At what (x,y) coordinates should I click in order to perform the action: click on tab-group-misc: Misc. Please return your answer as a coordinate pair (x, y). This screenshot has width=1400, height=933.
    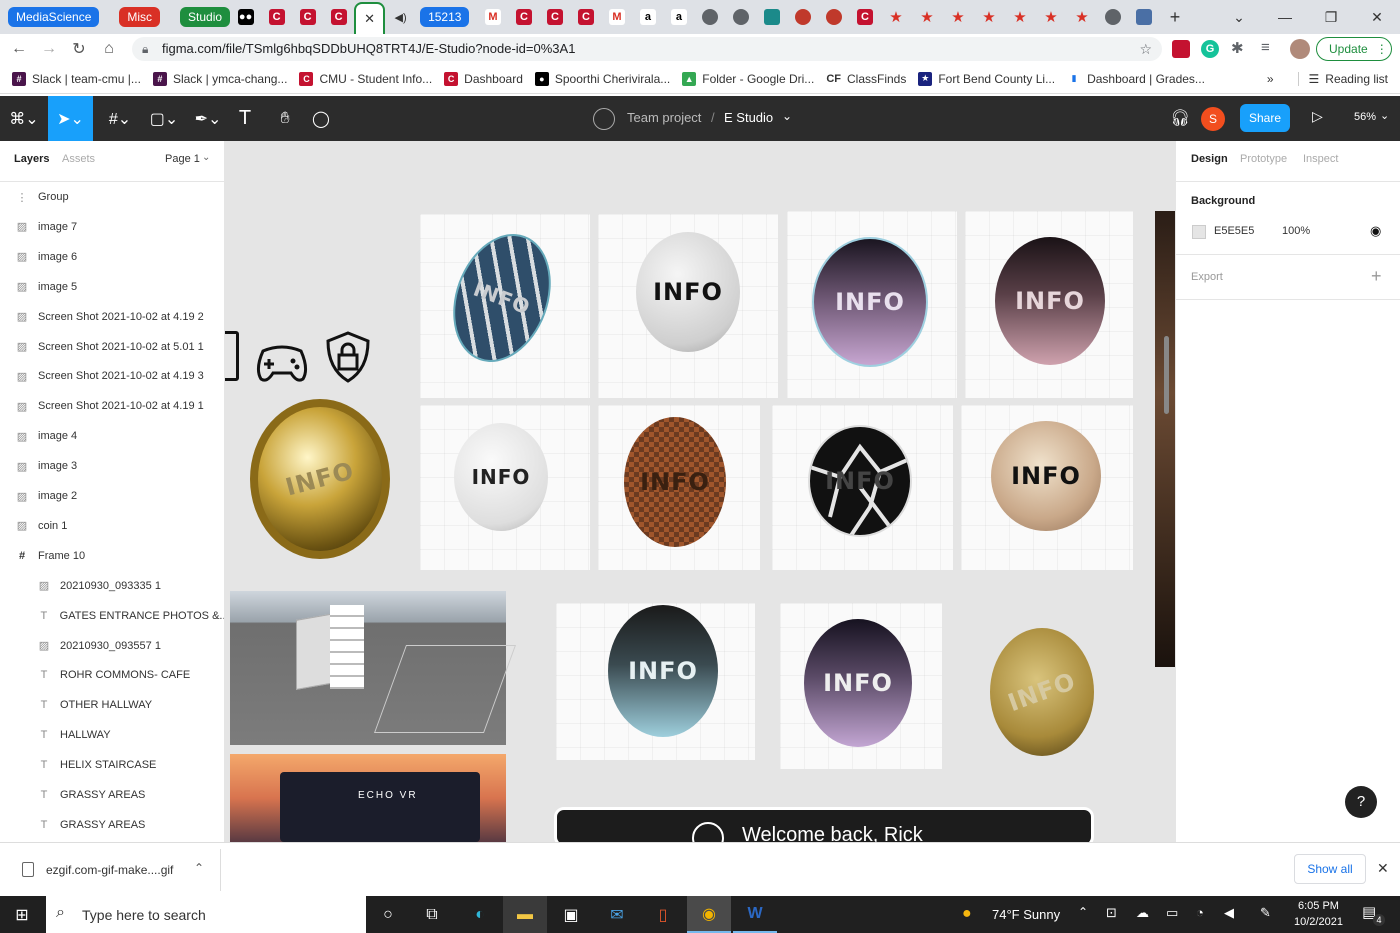
    Looking at the image, I should click on (140, 17).